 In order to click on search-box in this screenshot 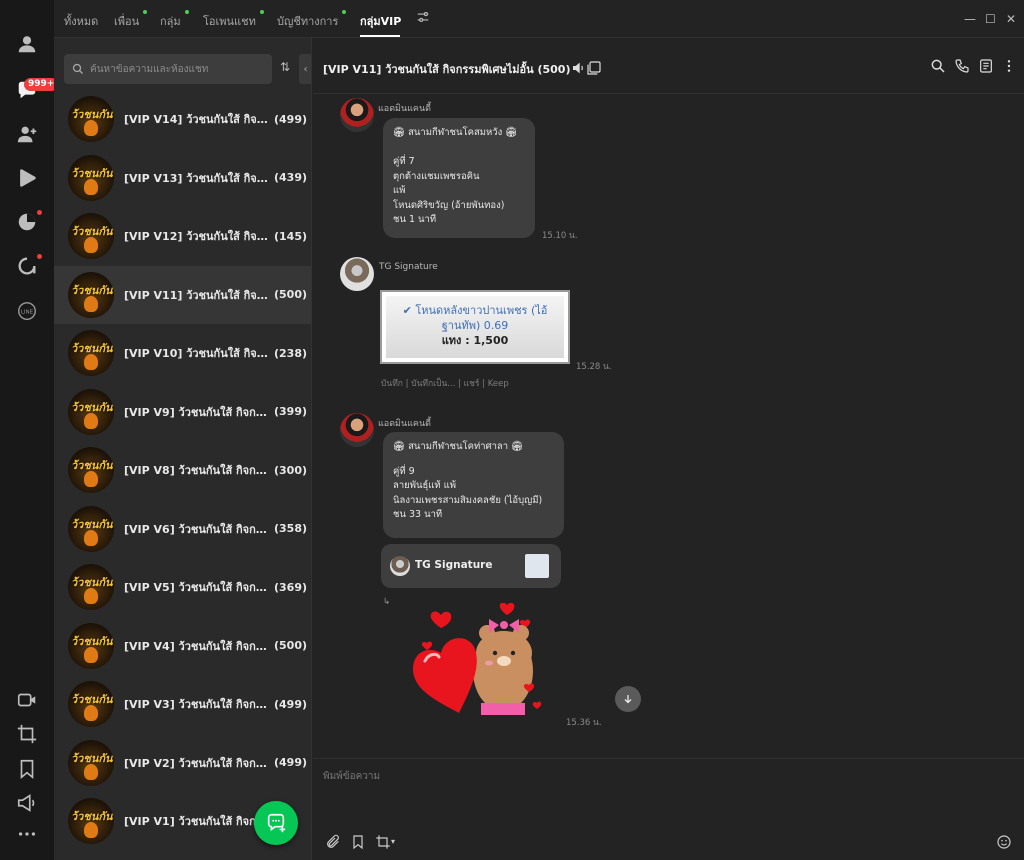, I will do `click(168, 69)`.